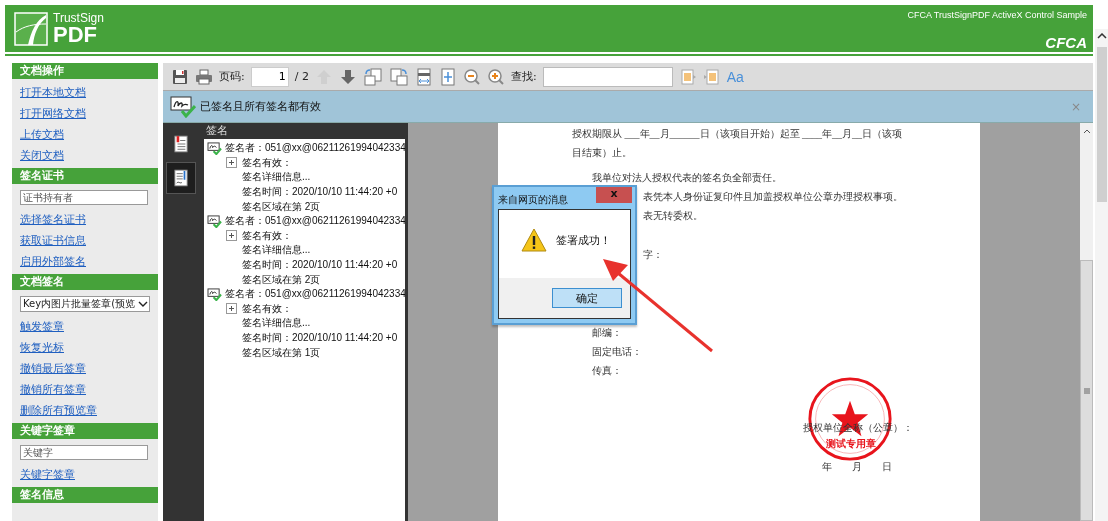 Image resolution: width=1108 pixels, height=521 pixels. Describe the element at coordinates (653, 255) in the screenshot. I see `document-text: 字：` at that location.